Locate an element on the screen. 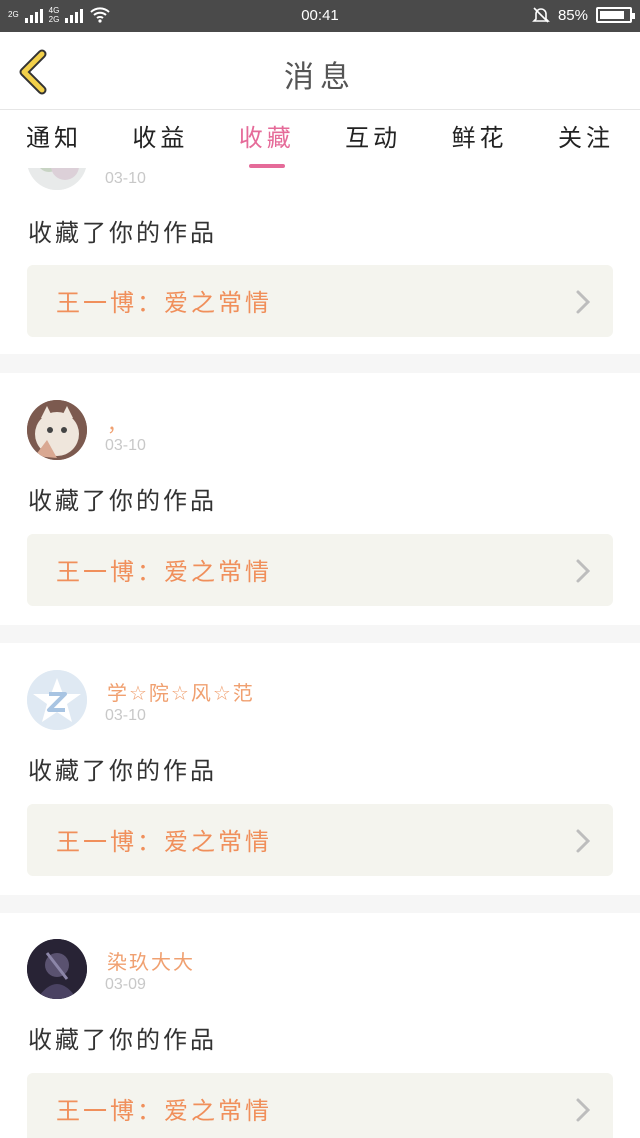 This screenshot has width=640, height=1138. tab-notification: 通知 is located at coordinates (54, 139).